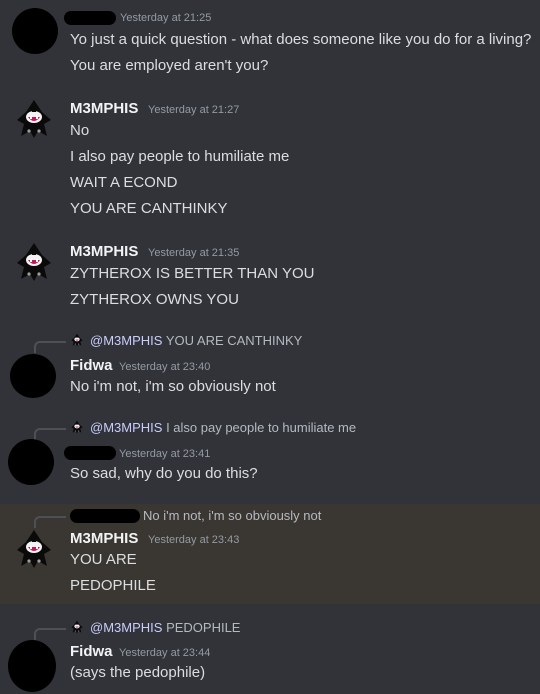 The height and width of the screenshot is (694, 540). What do you see at coordinates (232, 515) in the screenshot?
I see `reply-content: No i'm not, i'm so obviously not` at bounding box center [232, 515].